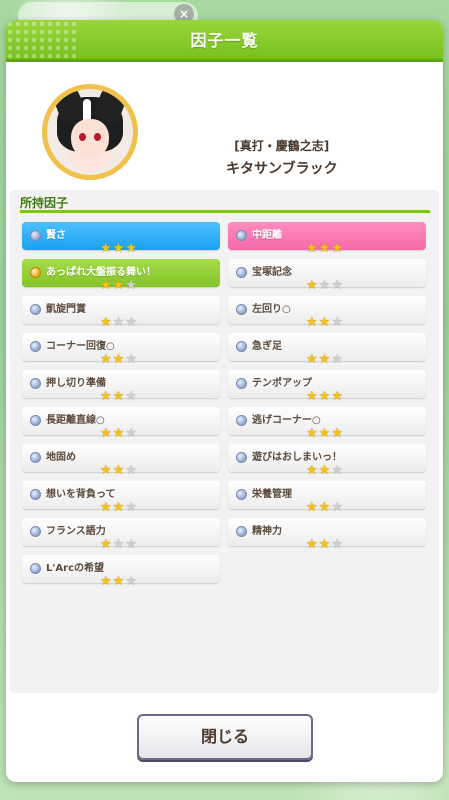 The image size is (449, 800). What do you see at coordinates (121, 535) in the screenshot?
I see `factor-item: フランス語力 ★ ★ ★` at bounding box center [121, 535].